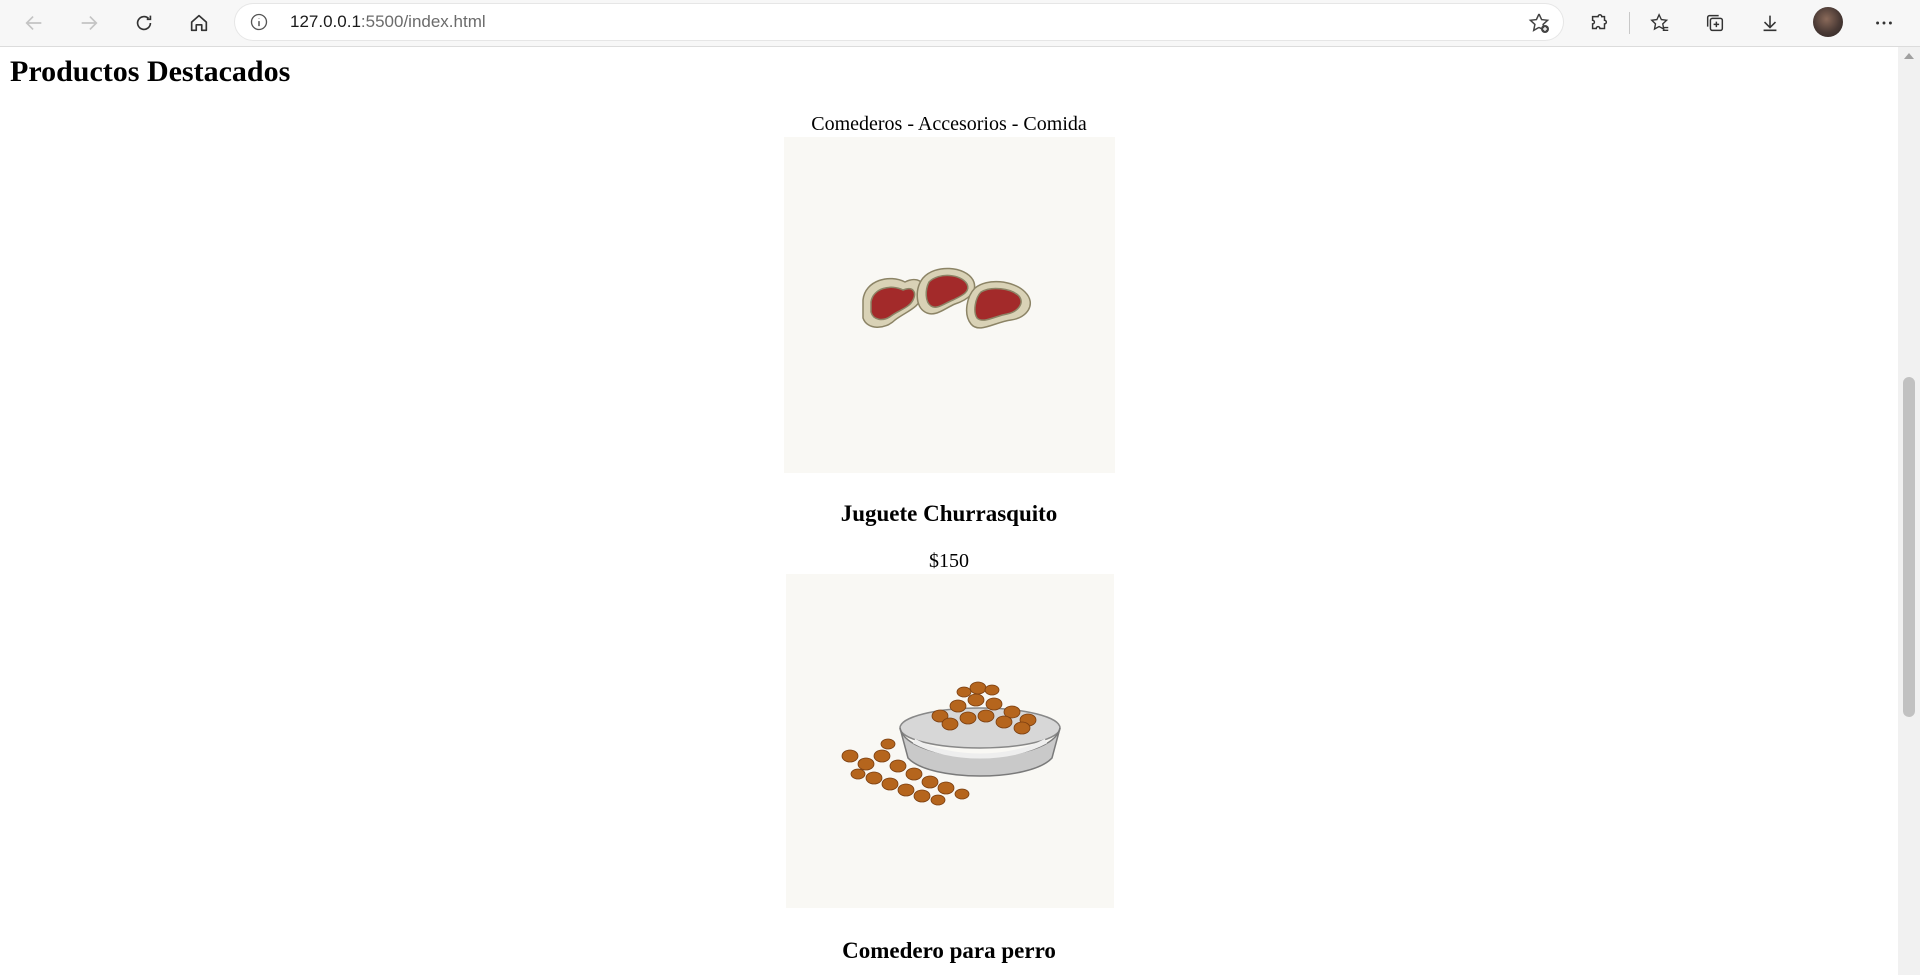  I want to click on profile-avatar, so click(1828, 22).